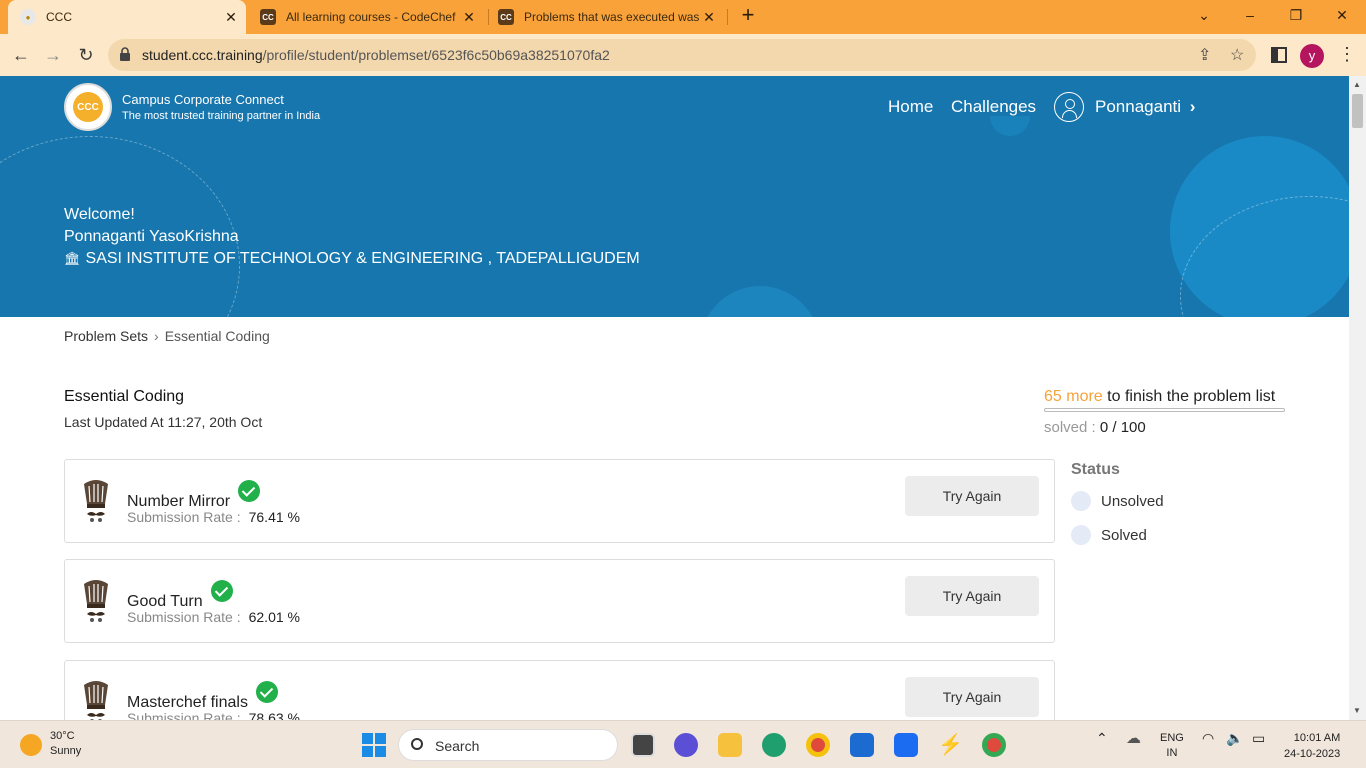 The image size is (1366, 768). Describe the element at coordinates (748, 16) in the screenshot. I see `new-tab-button: +` at that location.